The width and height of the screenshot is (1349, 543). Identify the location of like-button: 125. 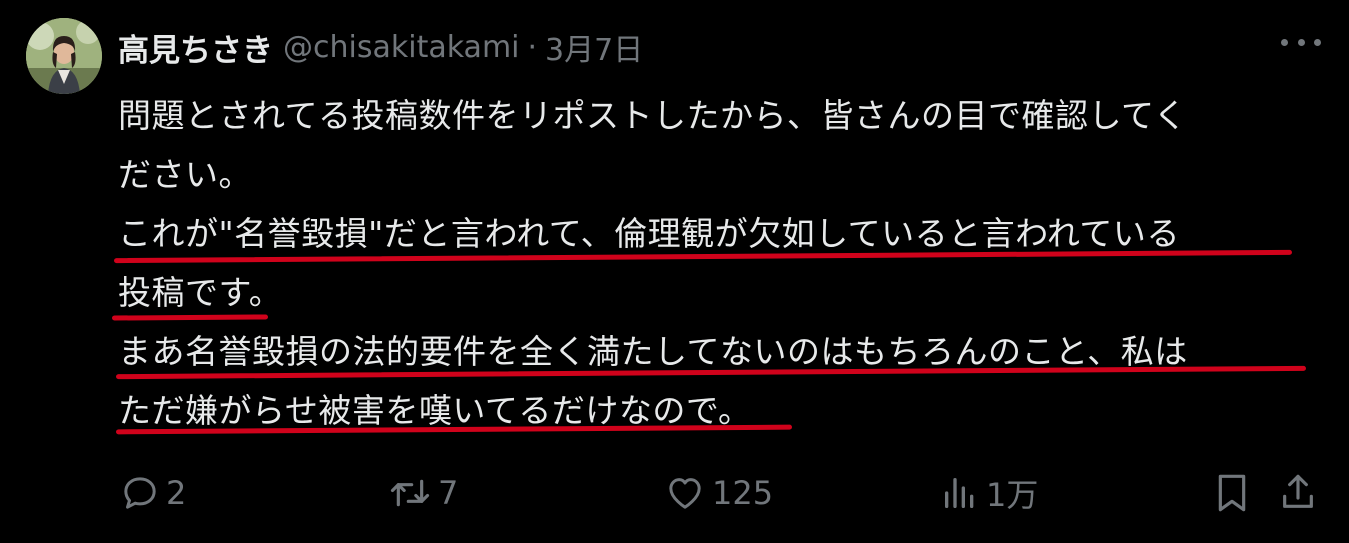
(718, 493).